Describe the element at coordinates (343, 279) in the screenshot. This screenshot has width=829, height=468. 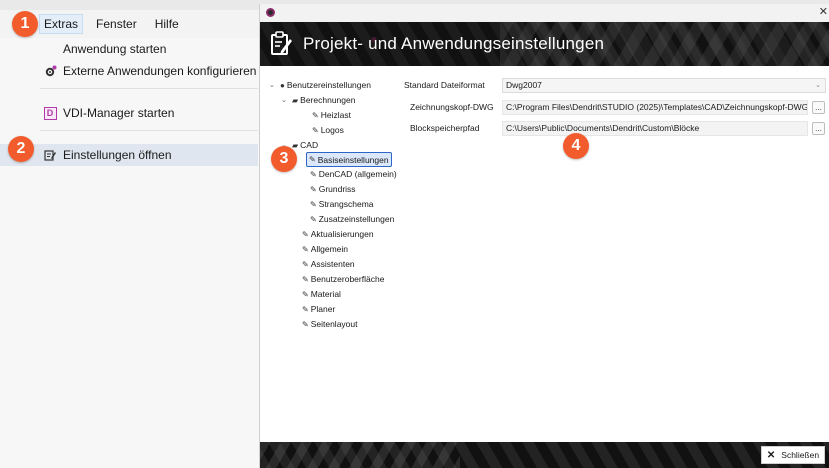
I see `tree-item-benutzeroberflaeche: ✎ Benutzeroberfläche` at that location.